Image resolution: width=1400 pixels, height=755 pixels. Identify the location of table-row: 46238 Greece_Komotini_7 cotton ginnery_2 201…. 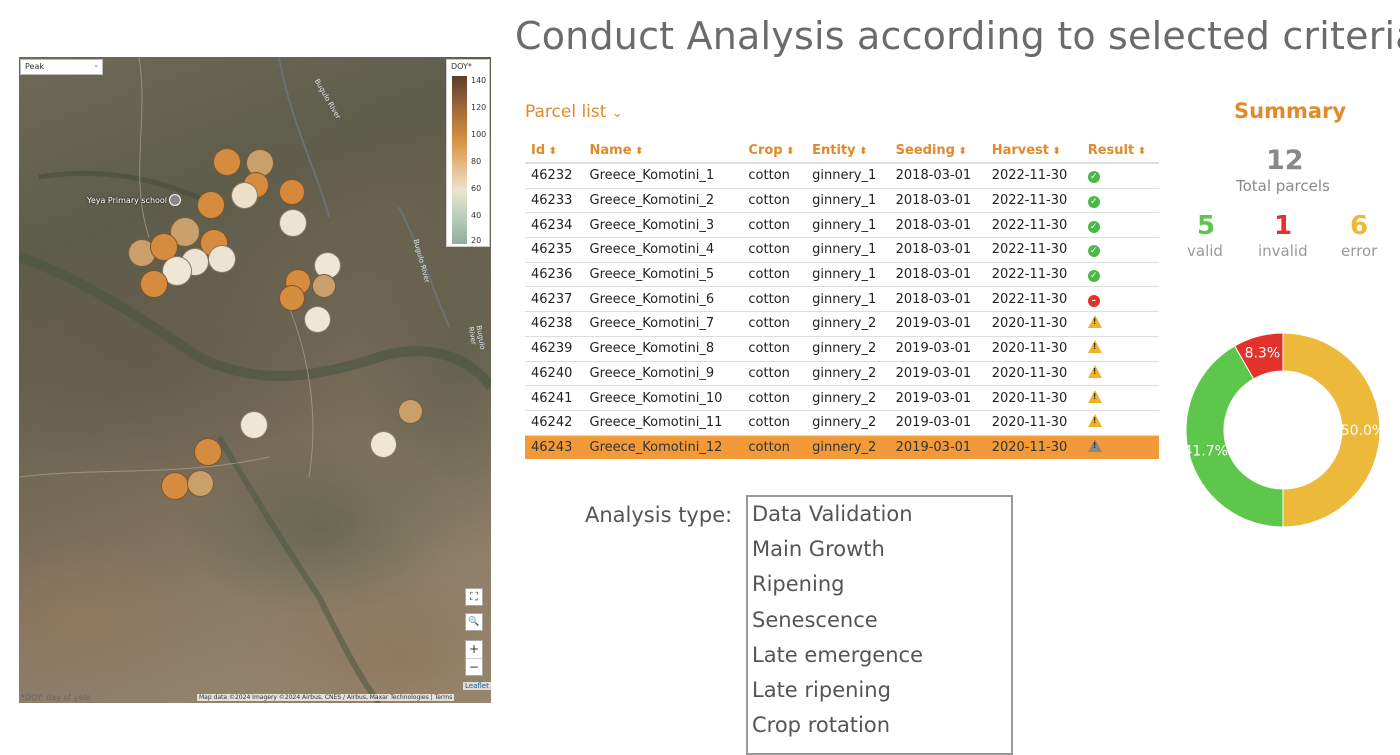
(842, 324).